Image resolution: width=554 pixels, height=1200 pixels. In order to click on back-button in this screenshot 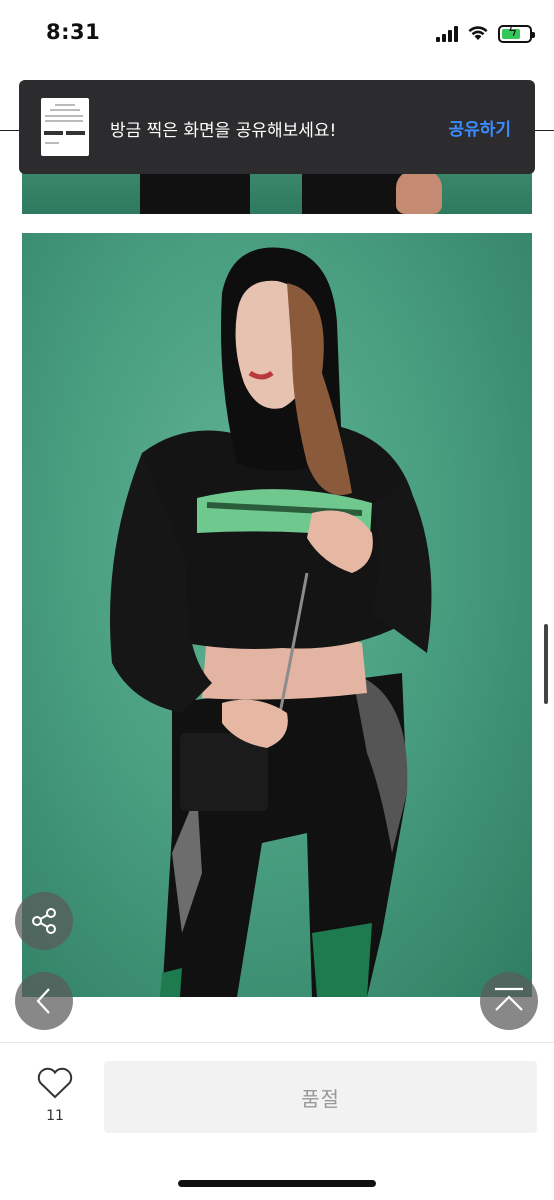, I will do `click(44, 1001)`.